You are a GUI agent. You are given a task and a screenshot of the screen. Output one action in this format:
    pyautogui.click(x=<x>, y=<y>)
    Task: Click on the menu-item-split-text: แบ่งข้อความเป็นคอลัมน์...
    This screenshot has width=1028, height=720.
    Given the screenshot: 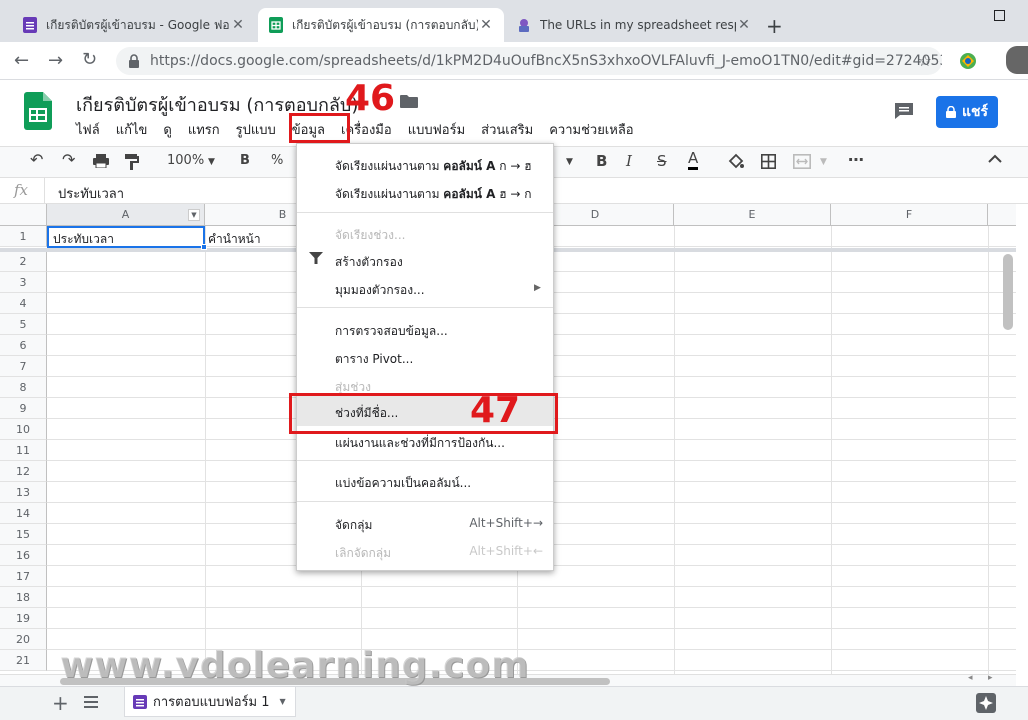 What is the action you would take?
    pyautogui.click(x=403, y=483)
    